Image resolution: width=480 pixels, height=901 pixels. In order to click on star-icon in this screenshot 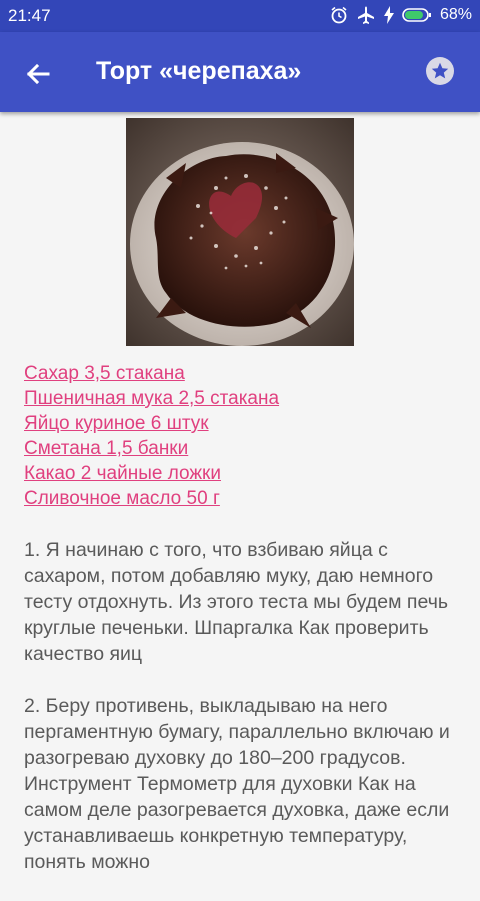, I will do `click(440, 70)`.